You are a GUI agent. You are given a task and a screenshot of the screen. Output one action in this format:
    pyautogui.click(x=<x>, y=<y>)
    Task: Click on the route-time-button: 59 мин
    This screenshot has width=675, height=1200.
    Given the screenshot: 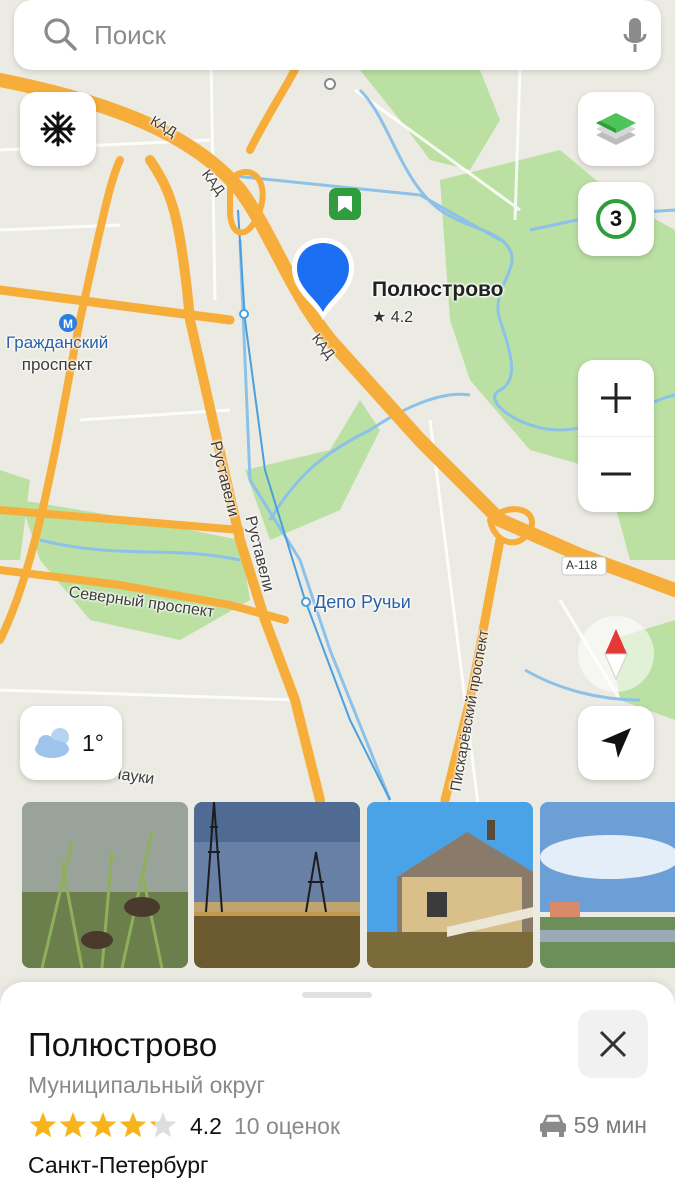 What is the action you would take?
    pyautogui.click(x=592, y=1125)
    